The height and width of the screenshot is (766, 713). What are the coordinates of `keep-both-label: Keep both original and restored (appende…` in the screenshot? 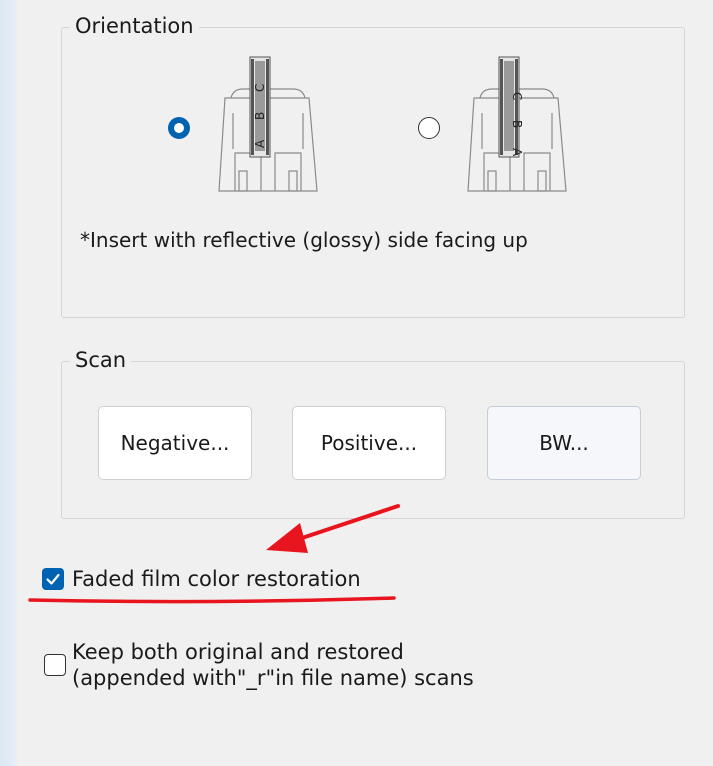 It's located at (273, 665).